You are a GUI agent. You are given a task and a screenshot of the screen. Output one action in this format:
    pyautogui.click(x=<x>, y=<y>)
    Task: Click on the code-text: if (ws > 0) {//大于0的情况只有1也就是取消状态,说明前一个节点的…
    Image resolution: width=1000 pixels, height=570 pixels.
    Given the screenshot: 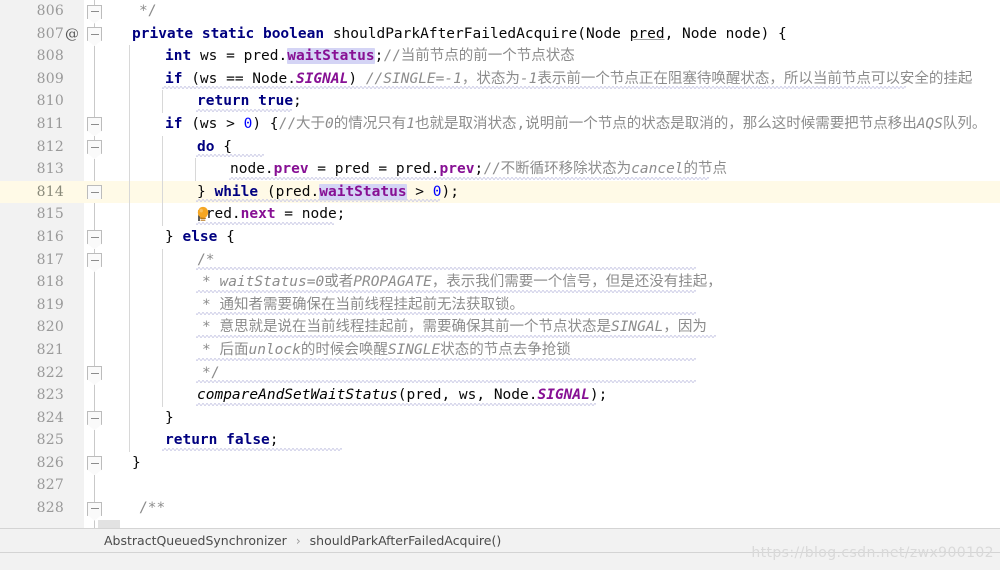 What is the action you would take?
    pyautogui.click(x=576, y=123)
    